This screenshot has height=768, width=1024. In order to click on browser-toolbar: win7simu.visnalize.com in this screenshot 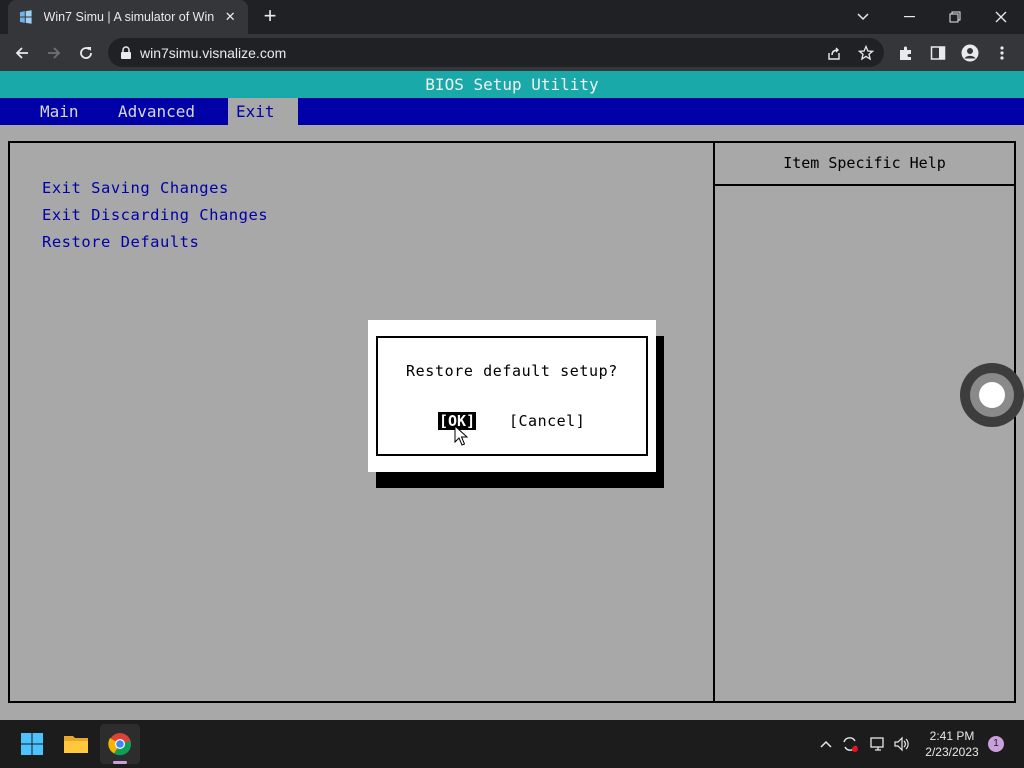, I will do `click(512, 52)`.